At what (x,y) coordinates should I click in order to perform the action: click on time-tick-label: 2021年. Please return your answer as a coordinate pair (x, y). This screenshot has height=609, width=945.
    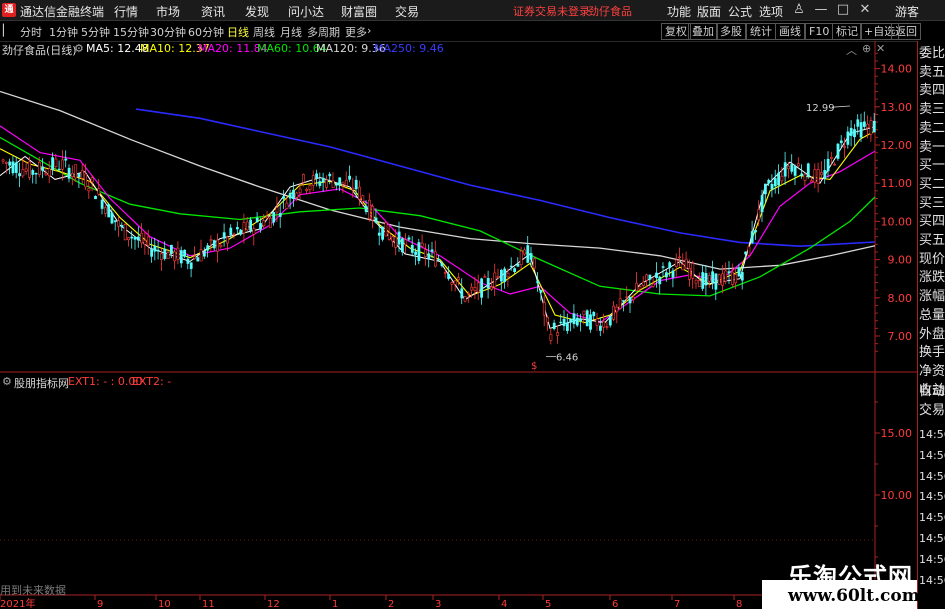
    Looking at the image, I should click on (17, 603).